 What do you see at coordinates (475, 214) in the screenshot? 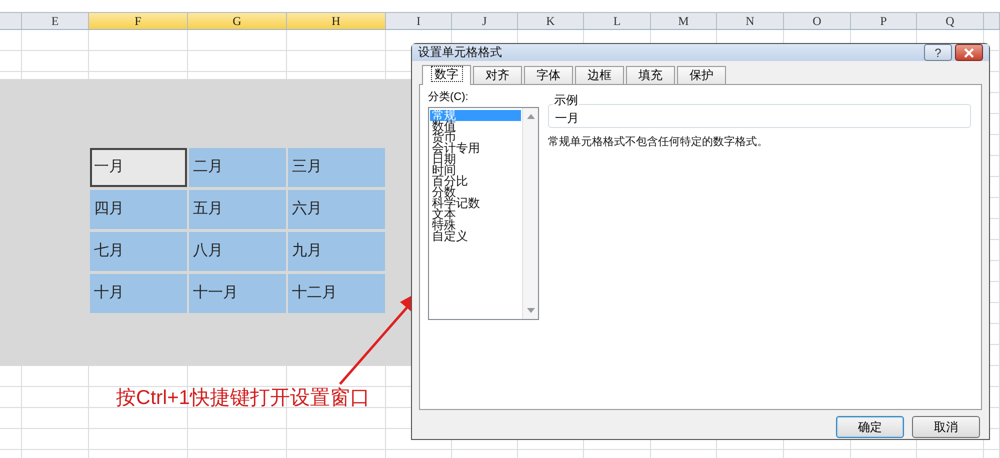
I see `list-item: 文本` at bounding box center [475, 214].